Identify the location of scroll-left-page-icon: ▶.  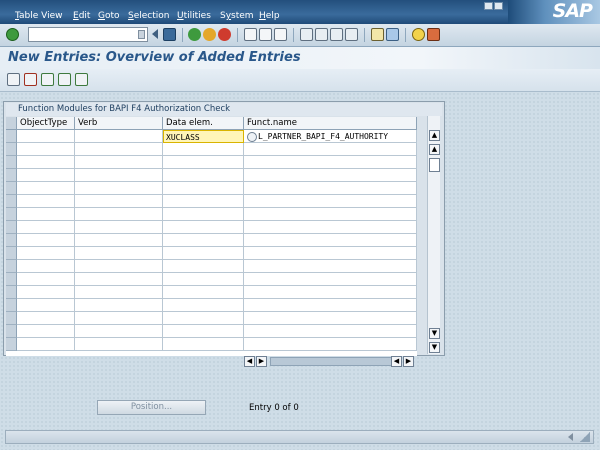
(261, 361).